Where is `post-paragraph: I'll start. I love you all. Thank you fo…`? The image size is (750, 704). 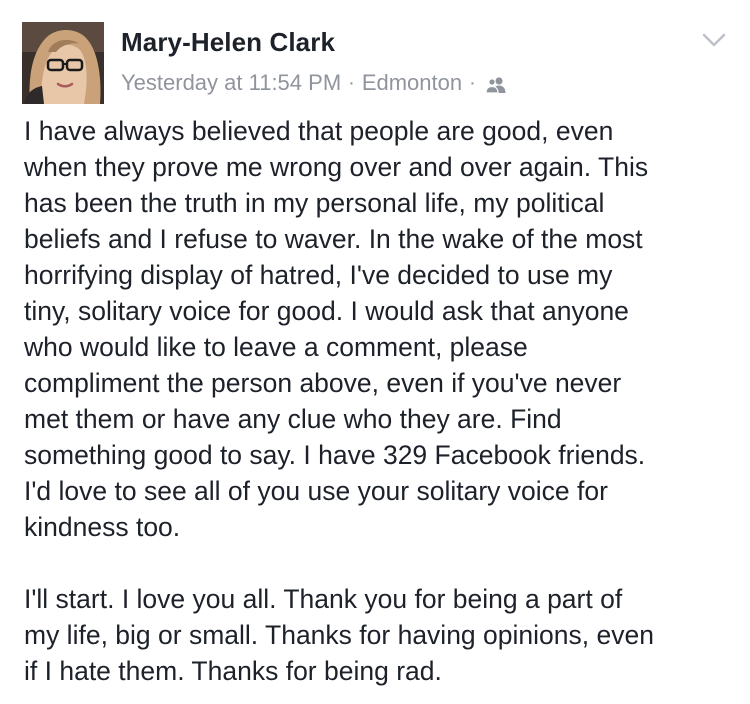 post-paragraph: I'll start. I love you all. Thank you fo… is located at coordinates (339, 635).